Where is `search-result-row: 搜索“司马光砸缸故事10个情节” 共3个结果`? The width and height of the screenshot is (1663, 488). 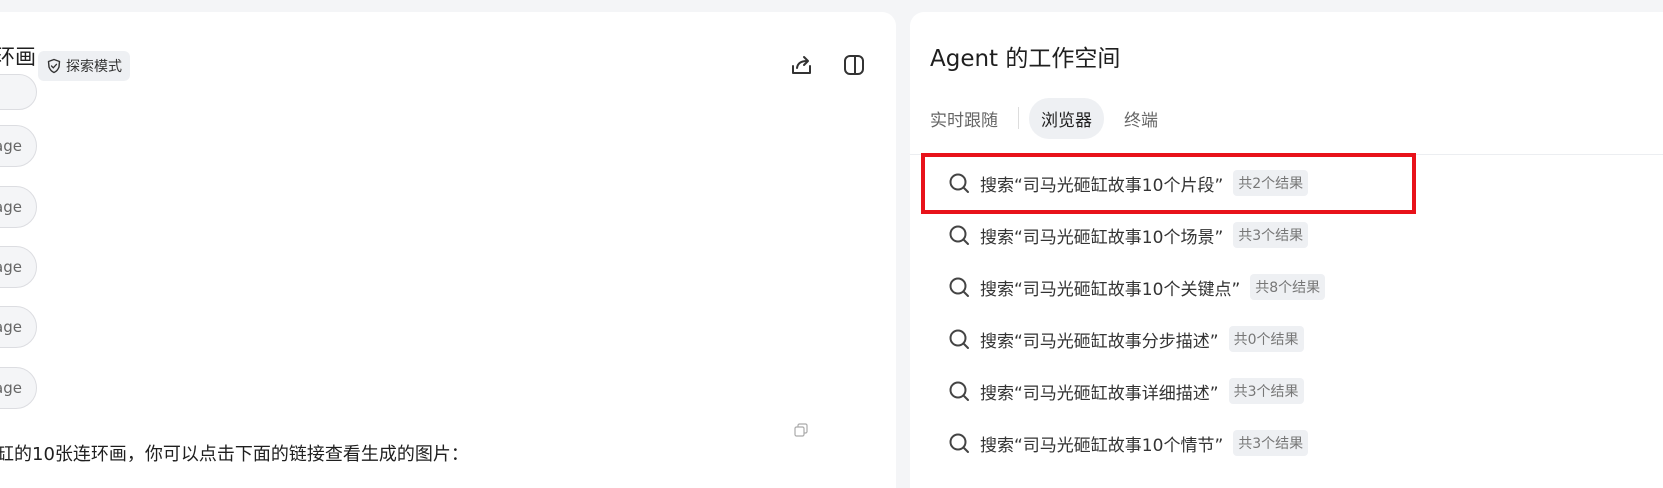 search-result-row: 搜索“司马光砸缸故事10个情节” 共3个结果 is located at coordinates (1128, 443).